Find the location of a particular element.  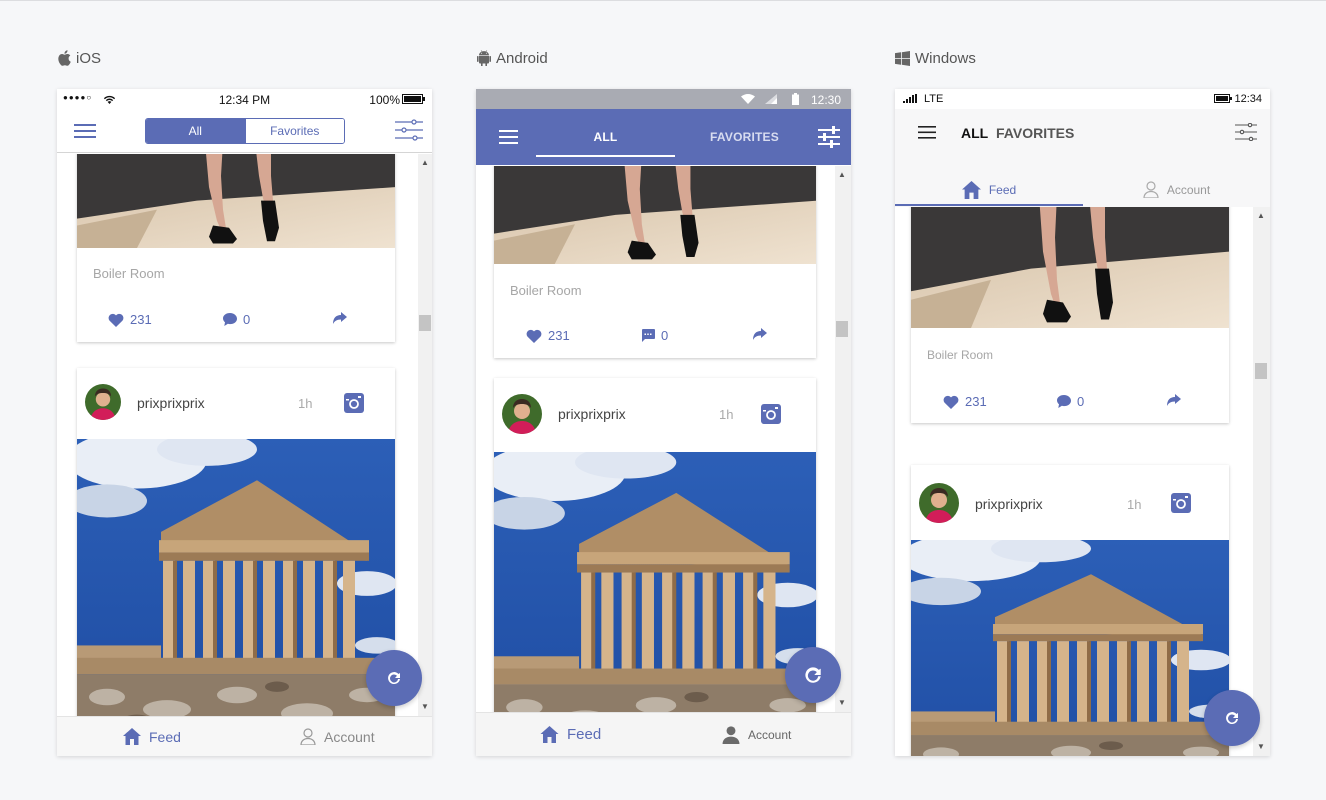

heart-icon is located at coordinates (534, 336).